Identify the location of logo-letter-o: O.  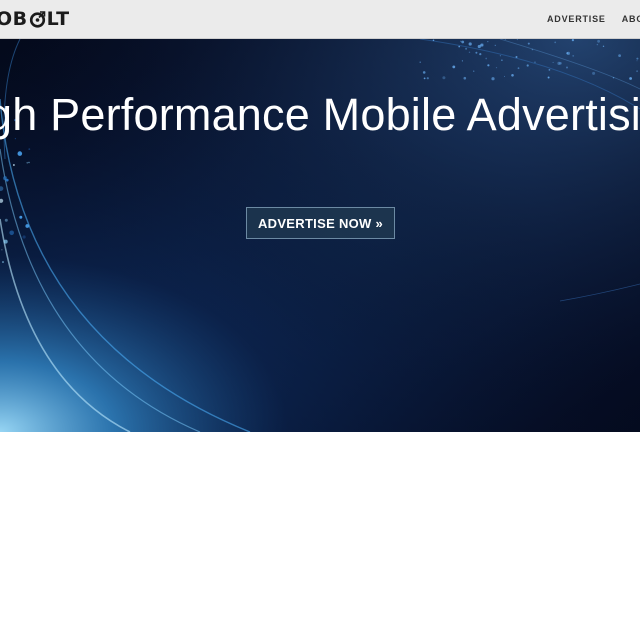
(6, 19).